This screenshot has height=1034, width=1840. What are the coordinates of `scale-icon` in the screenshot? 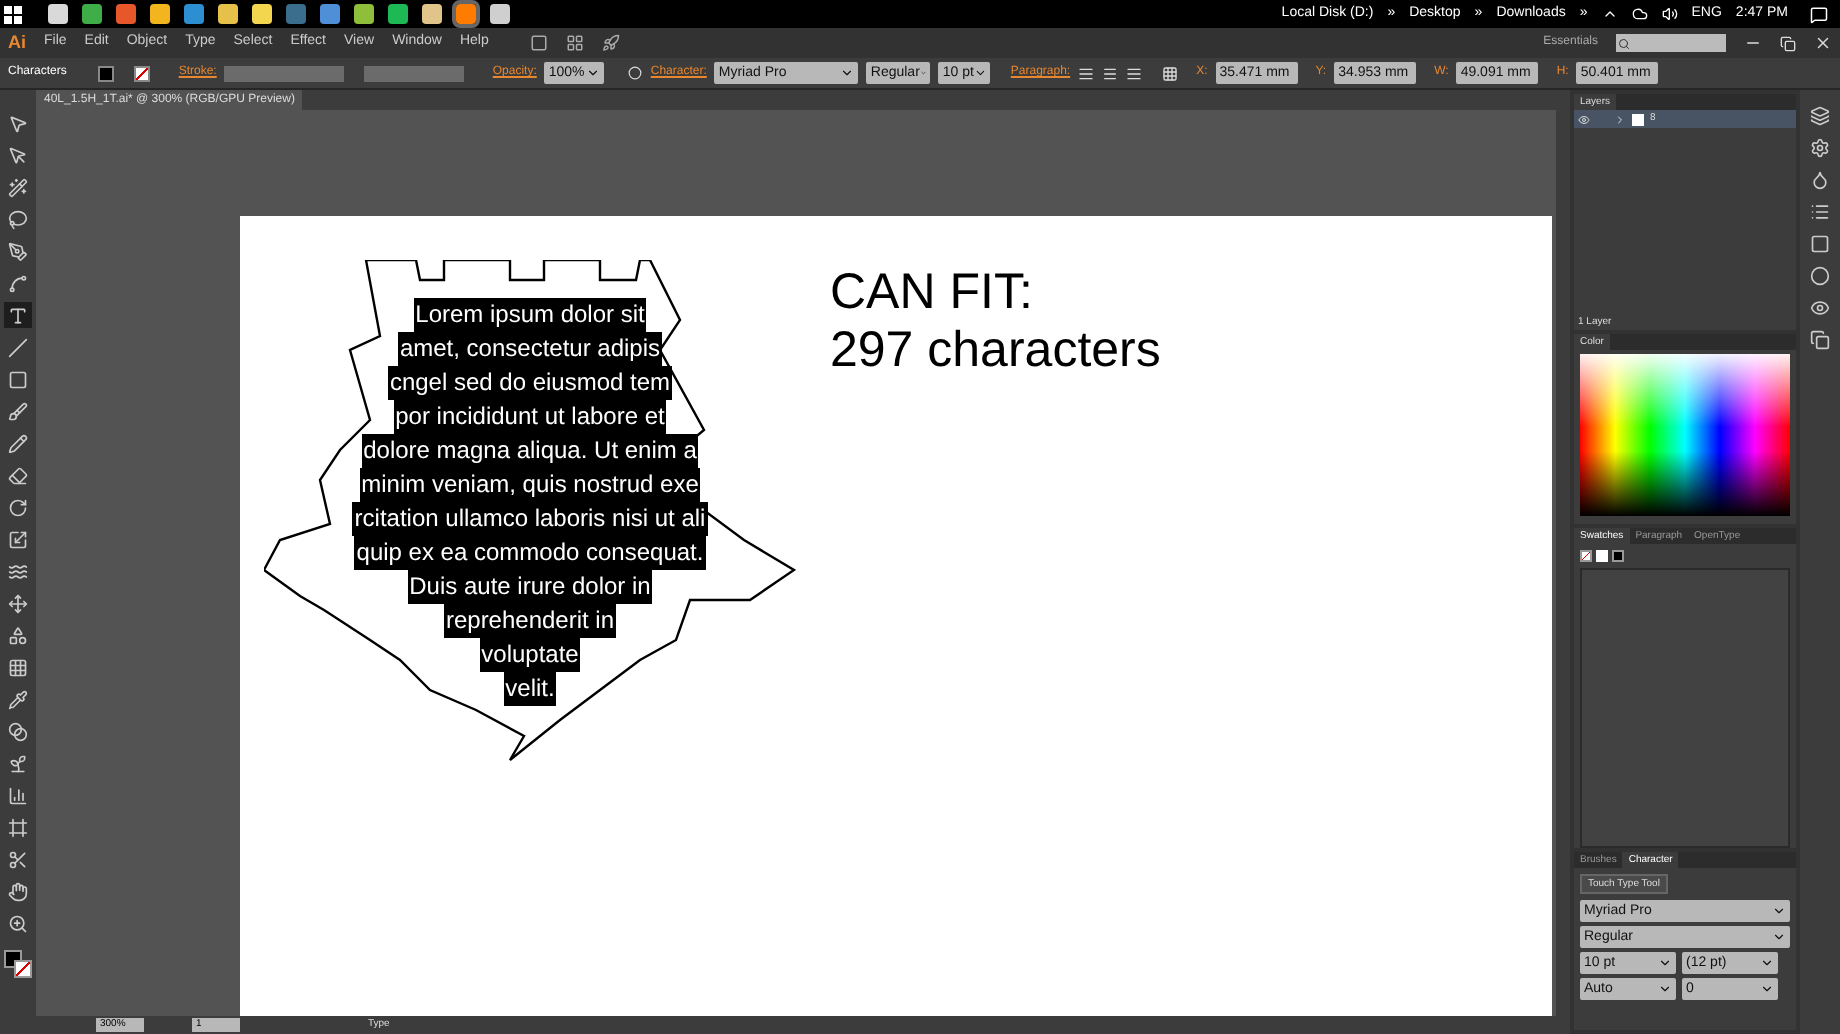 It's located at (18, 539).